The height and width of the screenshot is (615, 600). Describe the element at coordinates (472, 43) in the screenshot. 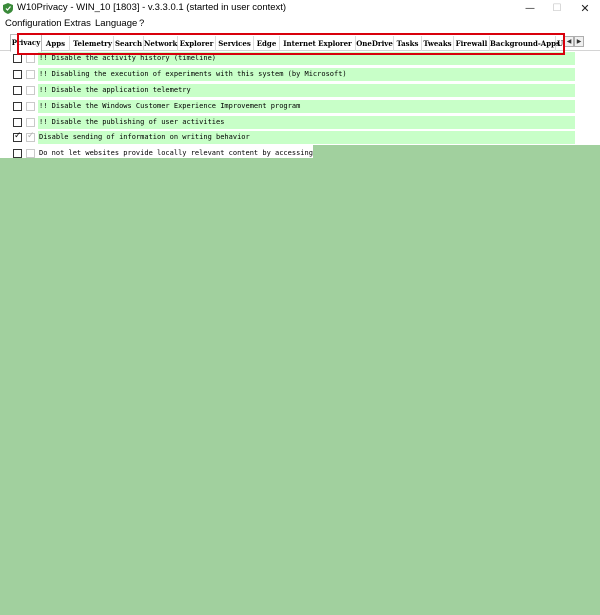

I see `tab-firewall: Firewall` at that location.